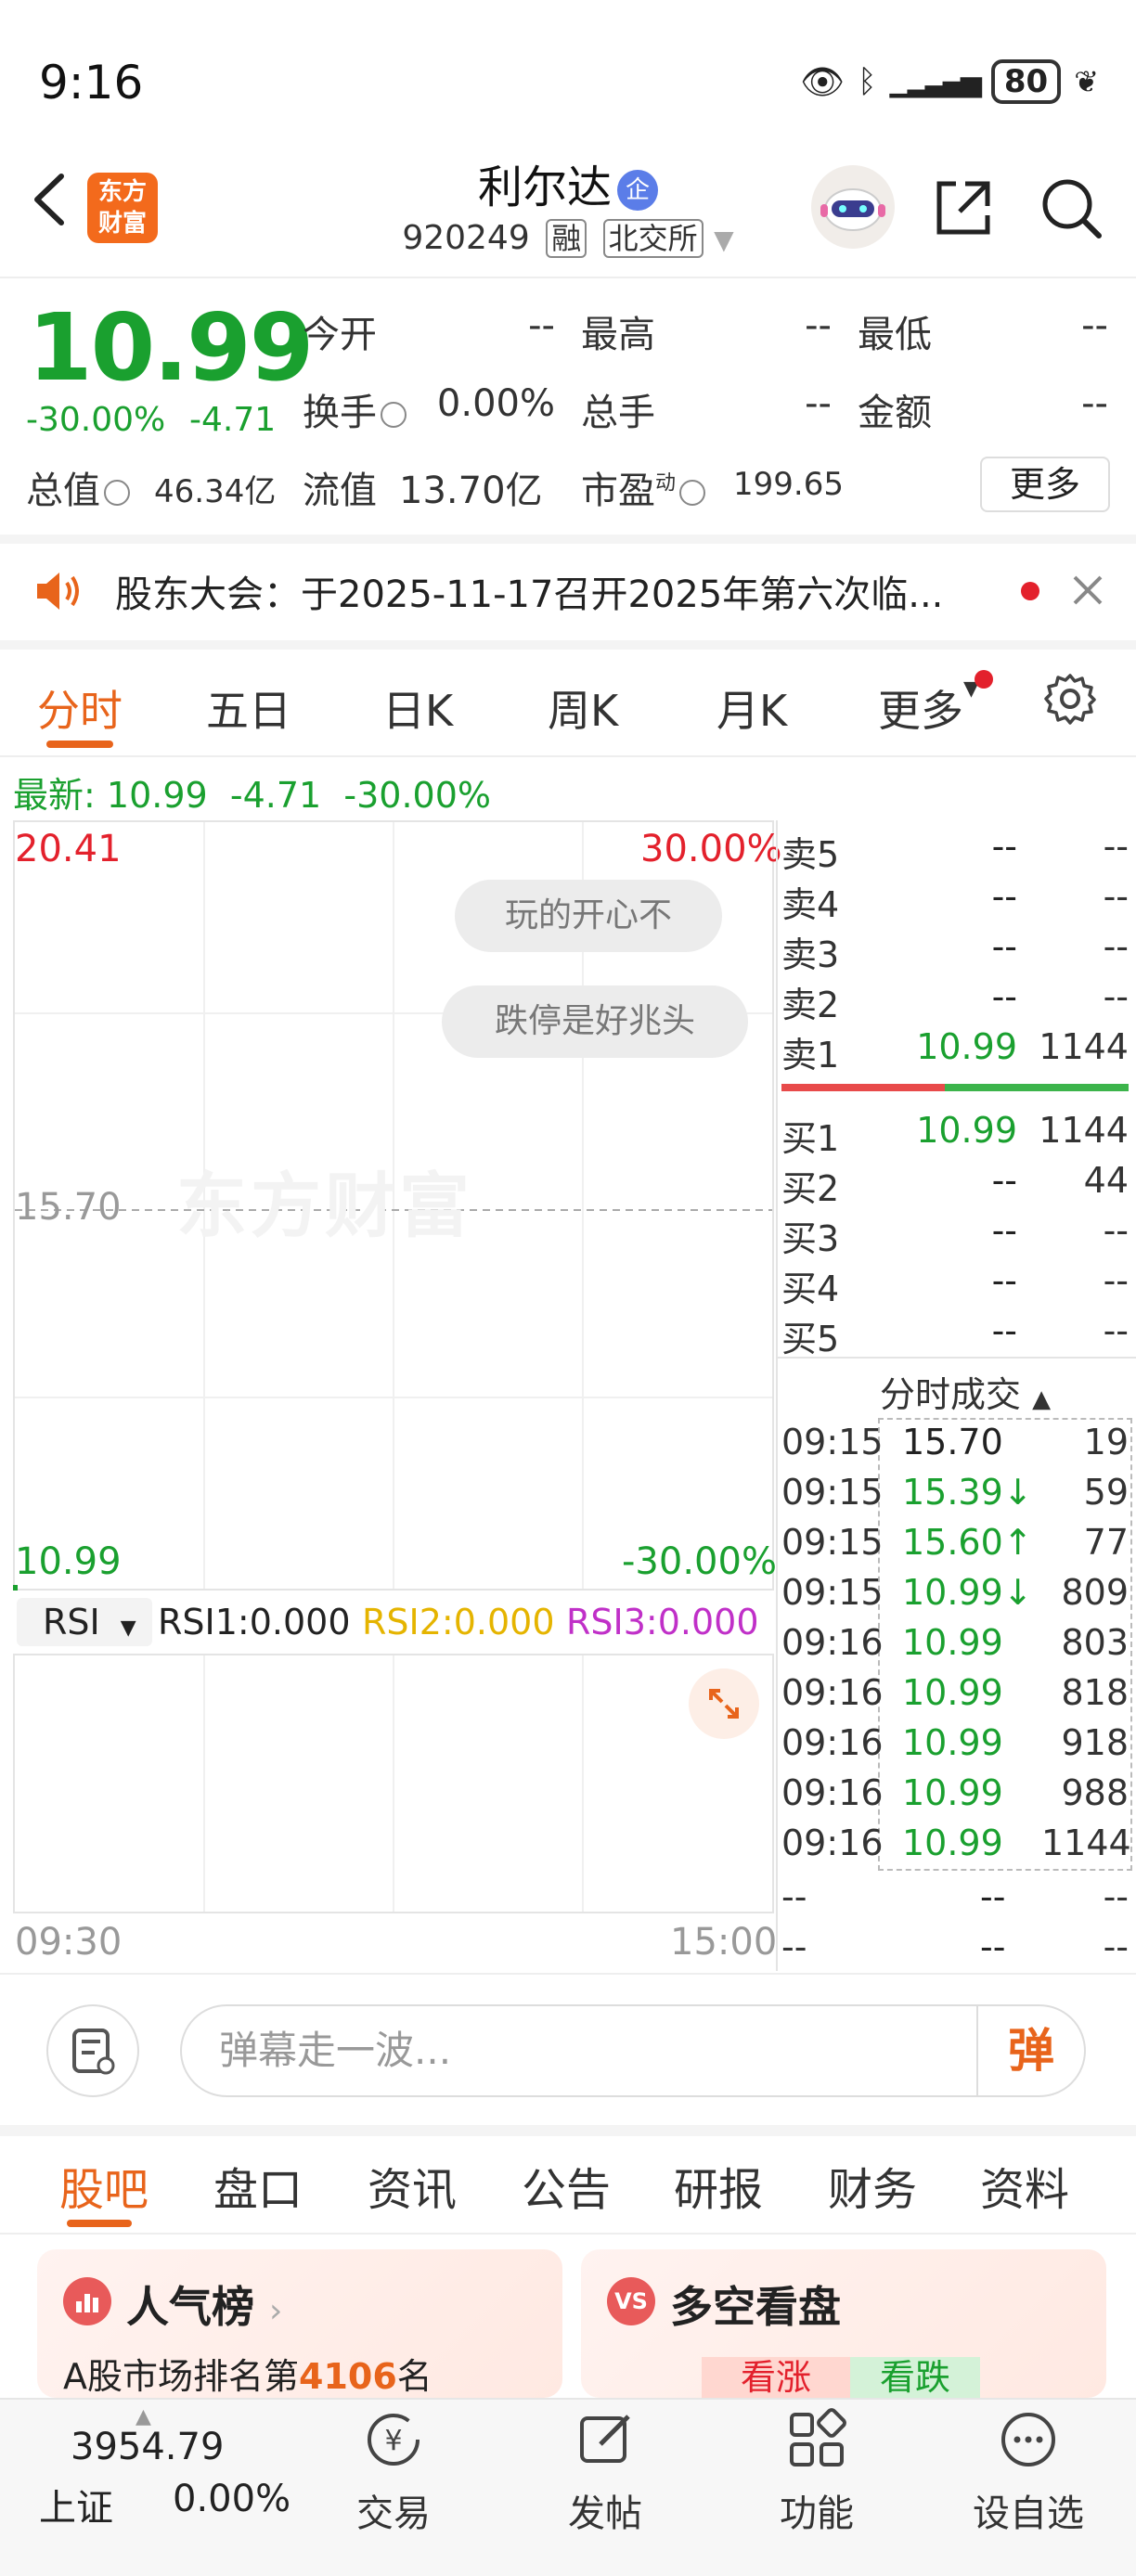 The width and height of the screenshot is (1136, 2576). What do you see at coordinates (1028, 2472) in the screenshot?
I see `nav-add-watchlist: 设自选` at bounding box center [1028, 2472].